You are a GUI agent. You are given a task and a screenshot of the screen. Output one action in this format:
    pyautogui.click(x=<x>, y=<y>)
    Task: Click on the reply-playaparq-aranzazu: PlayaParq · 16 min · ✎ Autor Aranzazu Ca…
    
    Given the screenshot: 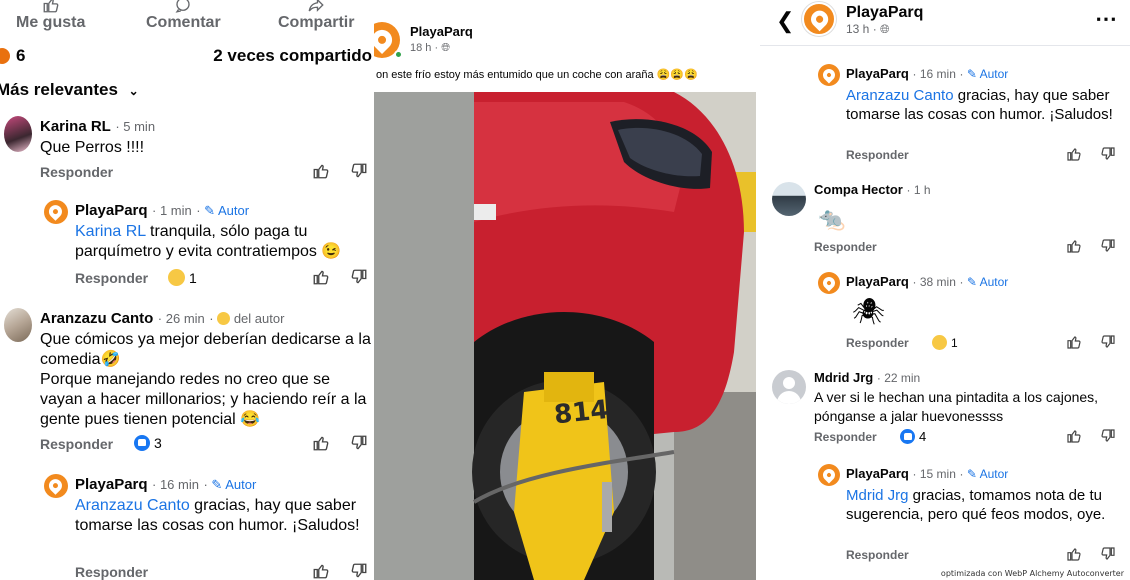 What is the action you would take?
    pyautogui.click(x=945, y=115)
    